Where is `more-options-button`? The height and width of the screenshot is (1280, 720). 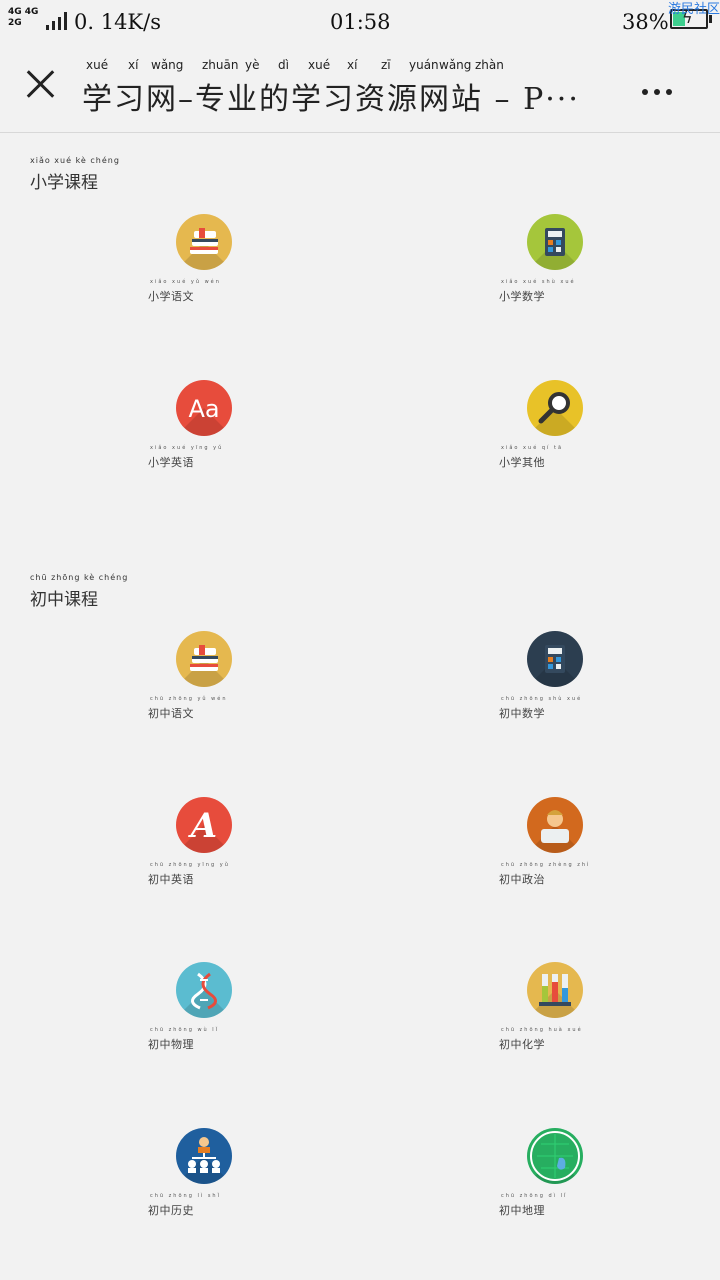
more-options-button is located at coordinates (662, 100).